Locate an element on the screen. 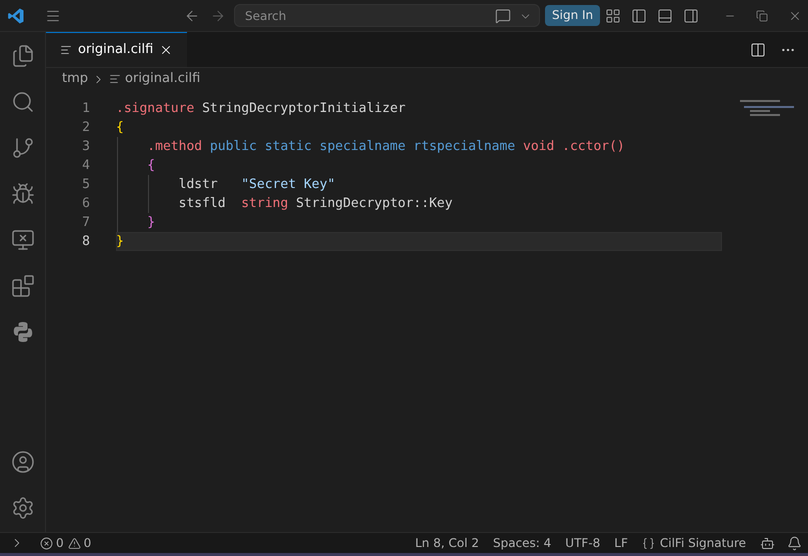 The height and width of the screenshot is (556, 808). minimap is located at coordinates (766, 108).